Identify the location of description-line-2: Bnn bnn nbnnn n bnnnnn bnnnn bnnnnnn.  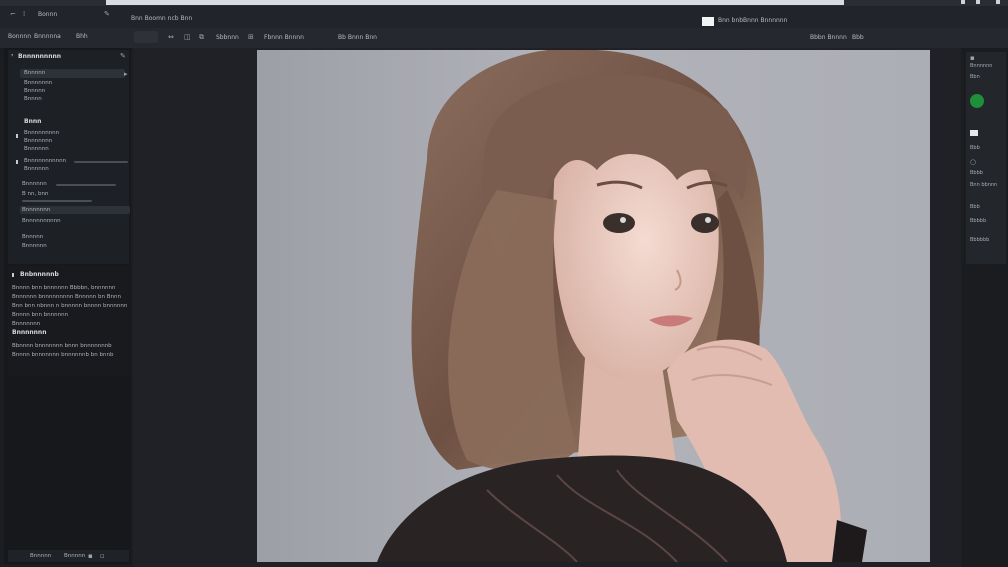
(70, 306).